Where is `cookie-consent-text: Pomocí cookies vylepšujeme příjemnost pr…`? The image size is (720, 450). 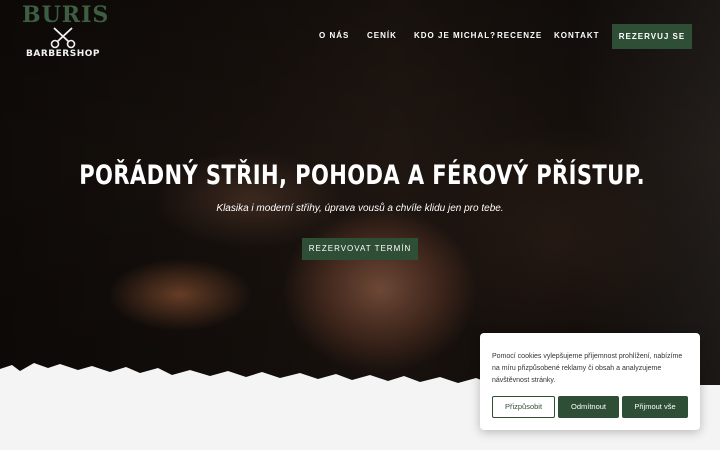
cookie-consent-text: Pomocí cookies vylepšujeme příjemnost pr… is located at coordinates (587, 368).